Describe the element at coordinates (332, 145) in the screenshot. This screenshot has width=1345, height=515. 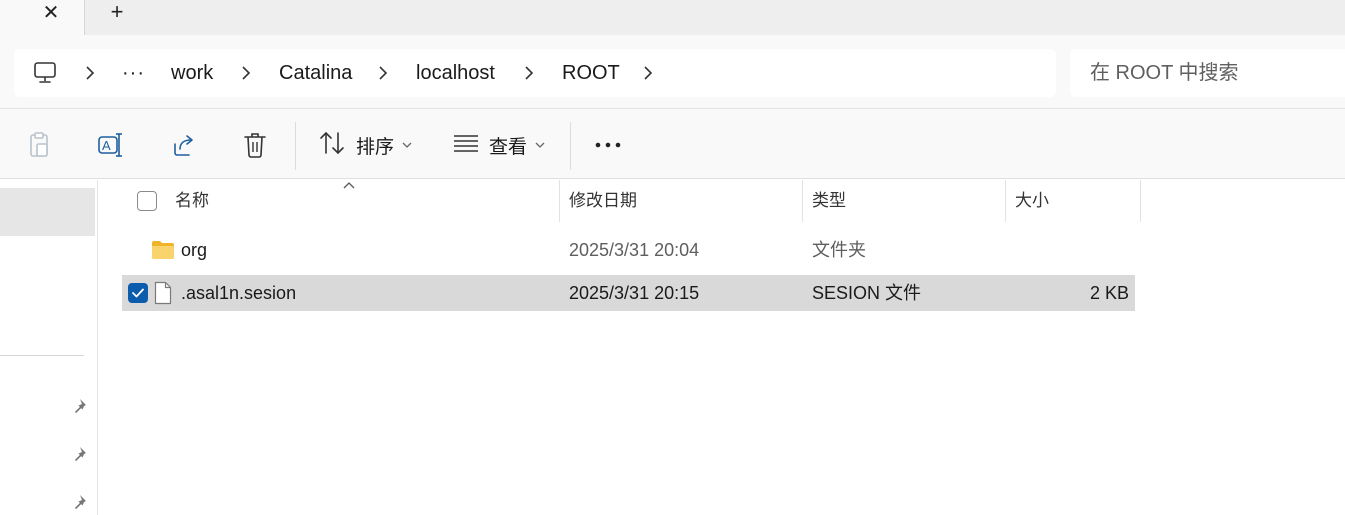
I see `sort-icon` at that location.